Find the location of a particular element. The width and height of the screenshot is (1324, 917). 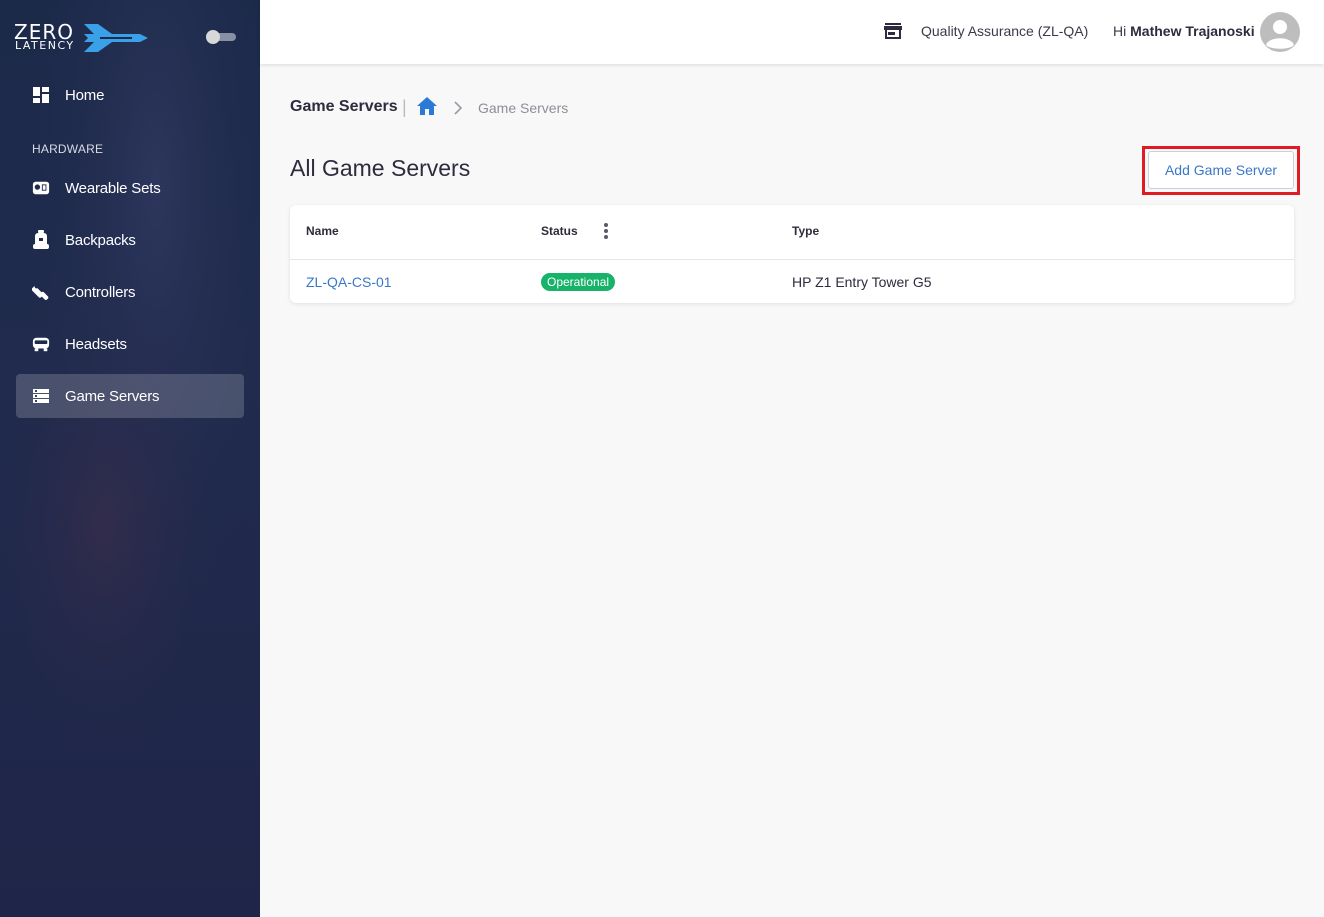

breadcrumb-current: Game Servers is located at coordinates (523, 108).